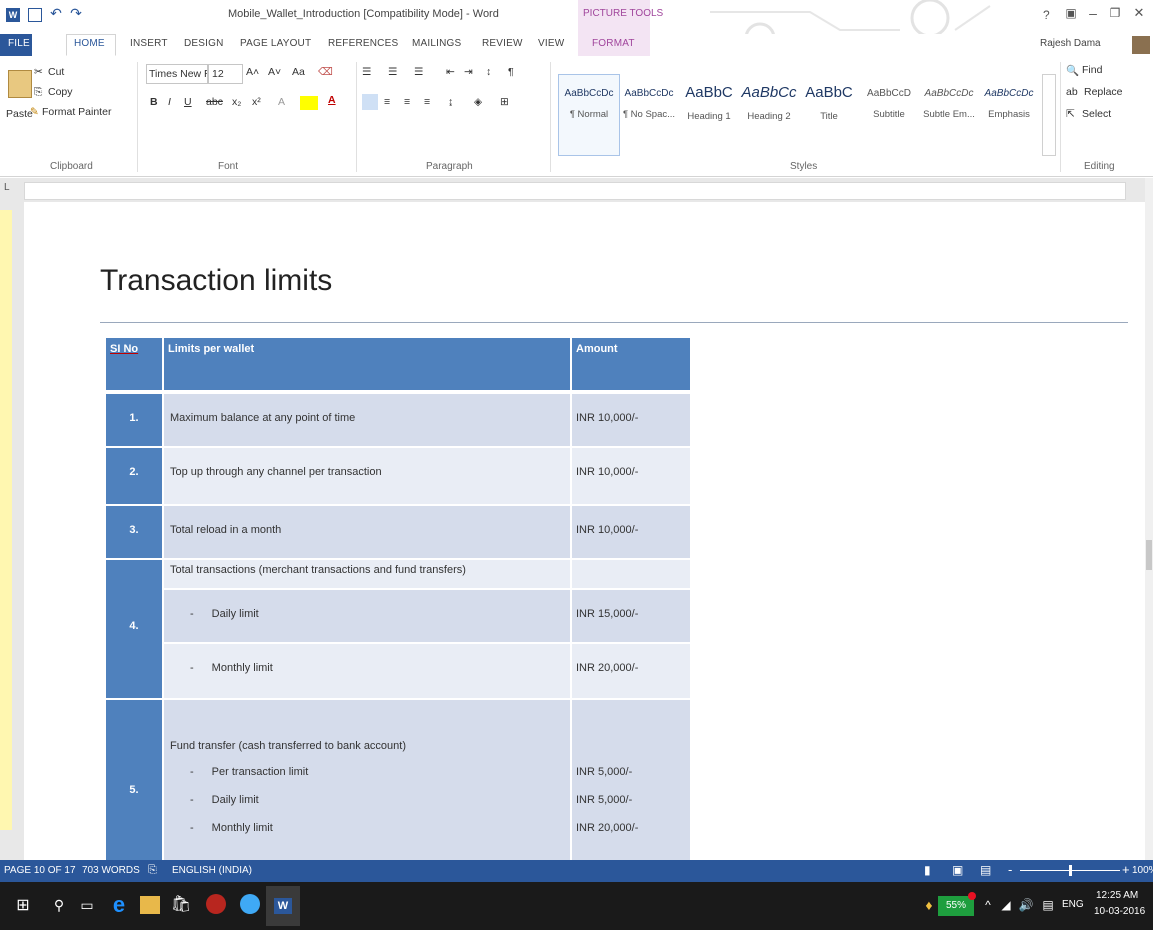 The height and width of the screenshot is (930, 1153). I want to click on format-painter-button: Format Painter, so click(76, 112).